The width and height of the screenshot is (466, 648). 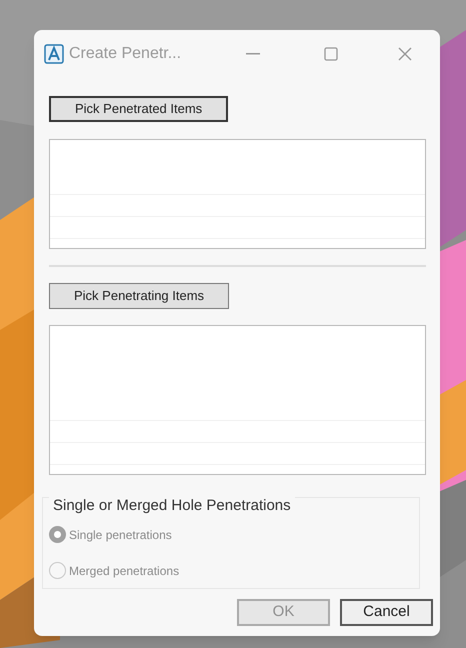 What do you see at coordinates (386, 612) in the screenshot?
I see `dialog-button: Cancel` at bounding box center [386, 612].